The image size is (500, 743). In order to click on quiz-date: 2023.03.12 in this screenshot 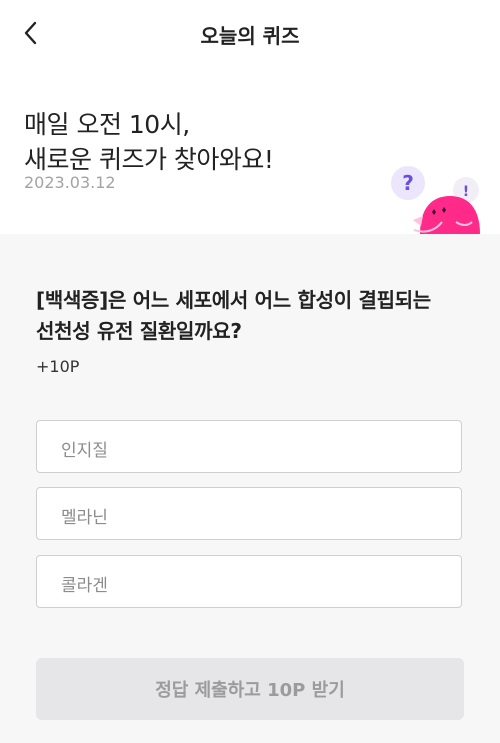, I will do `click(70, 182)`.